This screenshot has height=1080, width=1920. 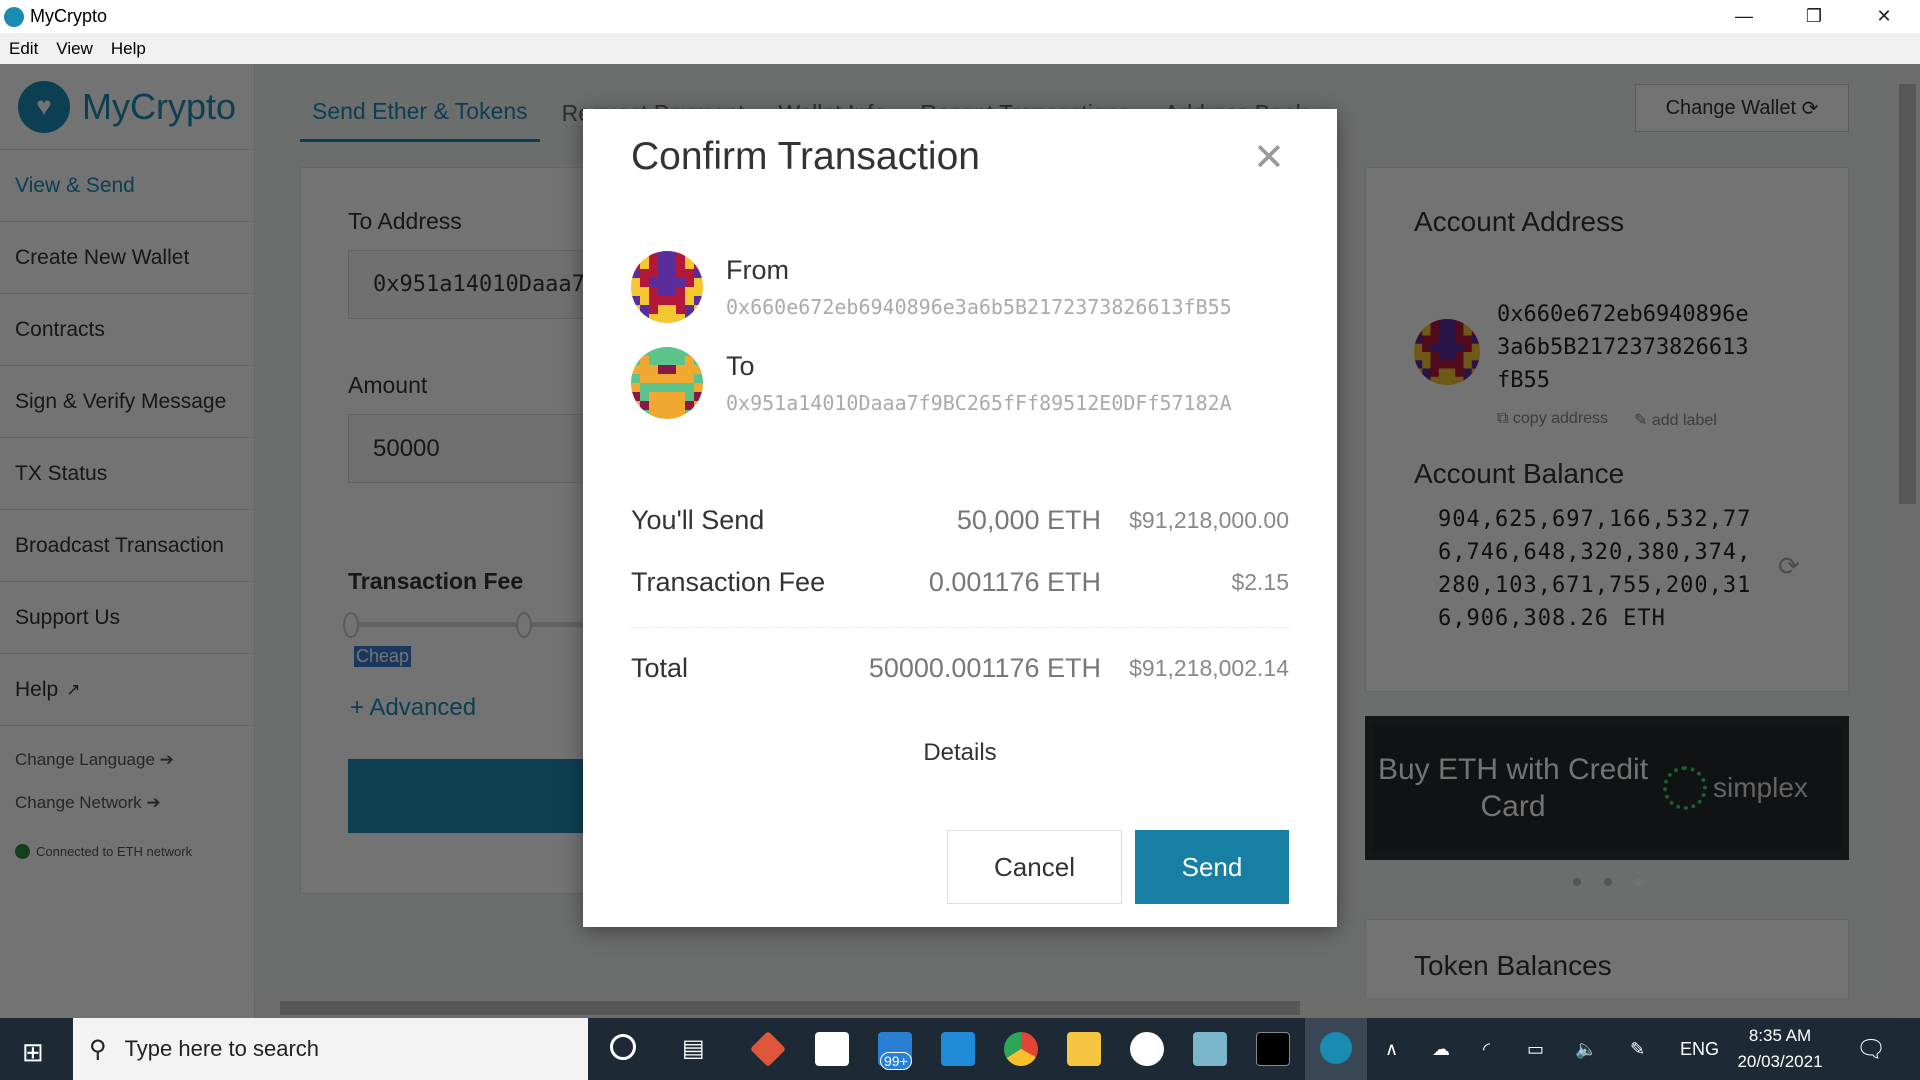 I want to click on menu-edit: Edit, so click(x=23, y=49).